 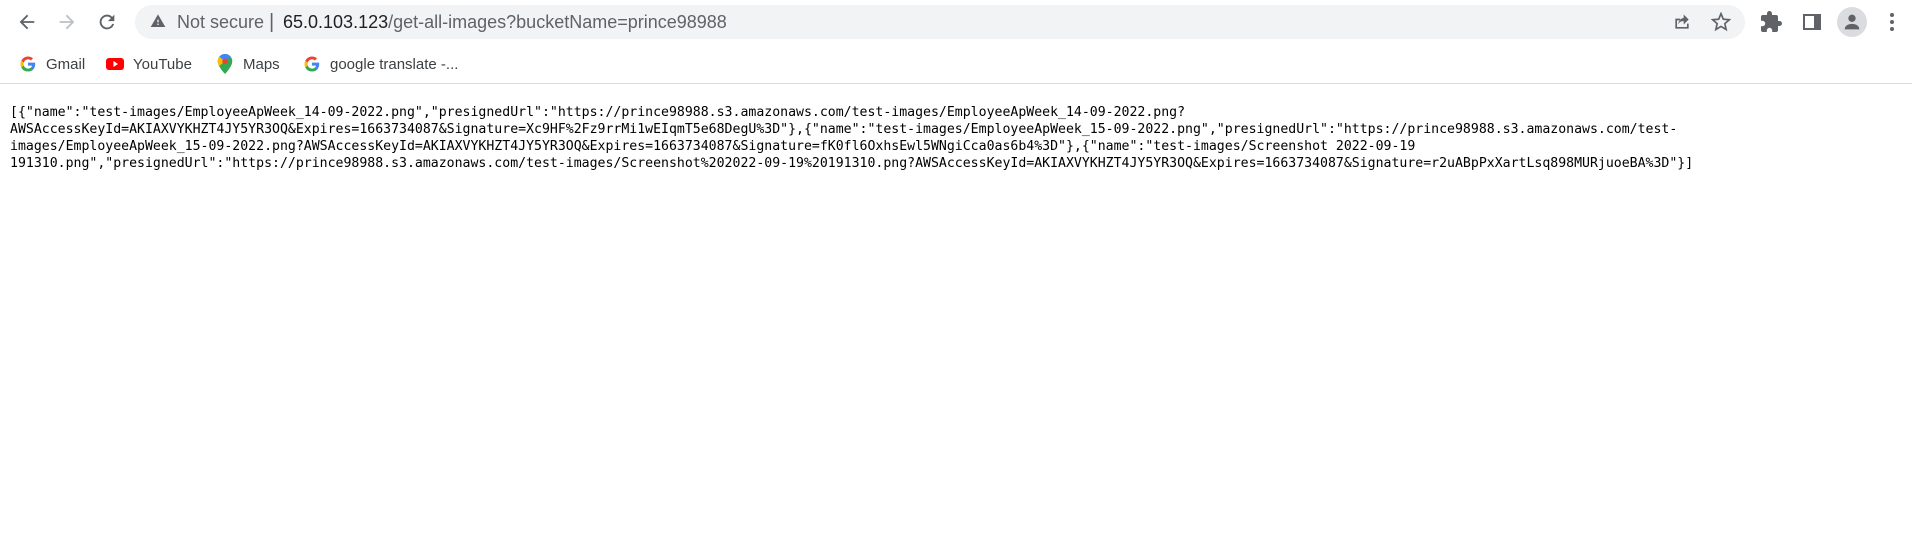 What do you see at coordinates (225, 64) in the screenshot?
I see `maps-pin-icon` at bounding box center [225, 64].